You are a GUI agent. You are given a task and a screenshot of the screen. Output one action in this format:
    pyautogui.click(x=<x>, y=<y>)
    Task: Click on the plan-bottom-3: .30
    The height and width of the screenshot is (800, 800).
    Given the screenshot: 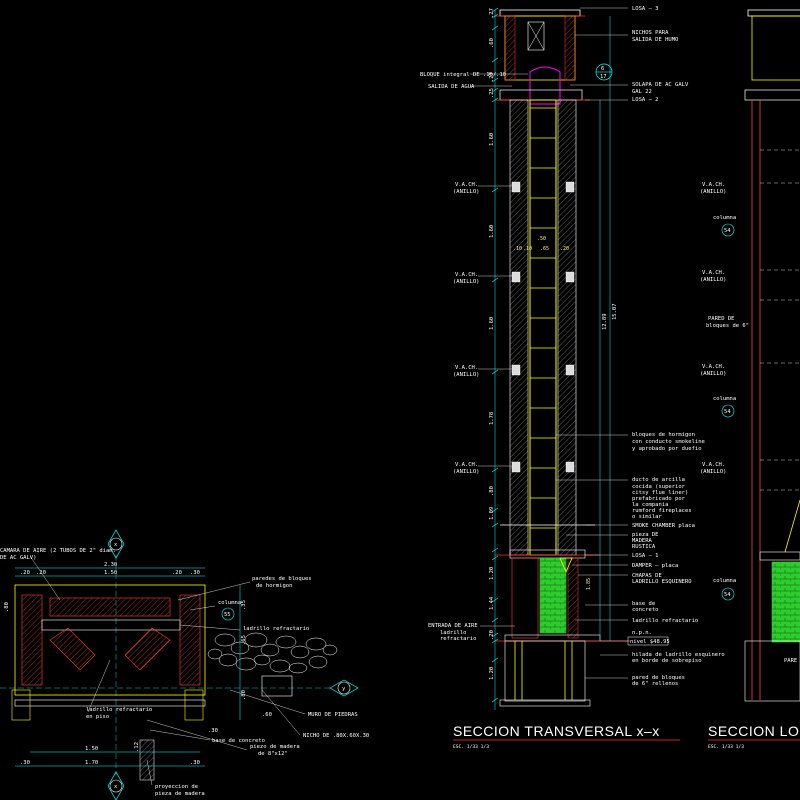 What is the action you would take?
    pyautogui.click(x=25, y=763)
    